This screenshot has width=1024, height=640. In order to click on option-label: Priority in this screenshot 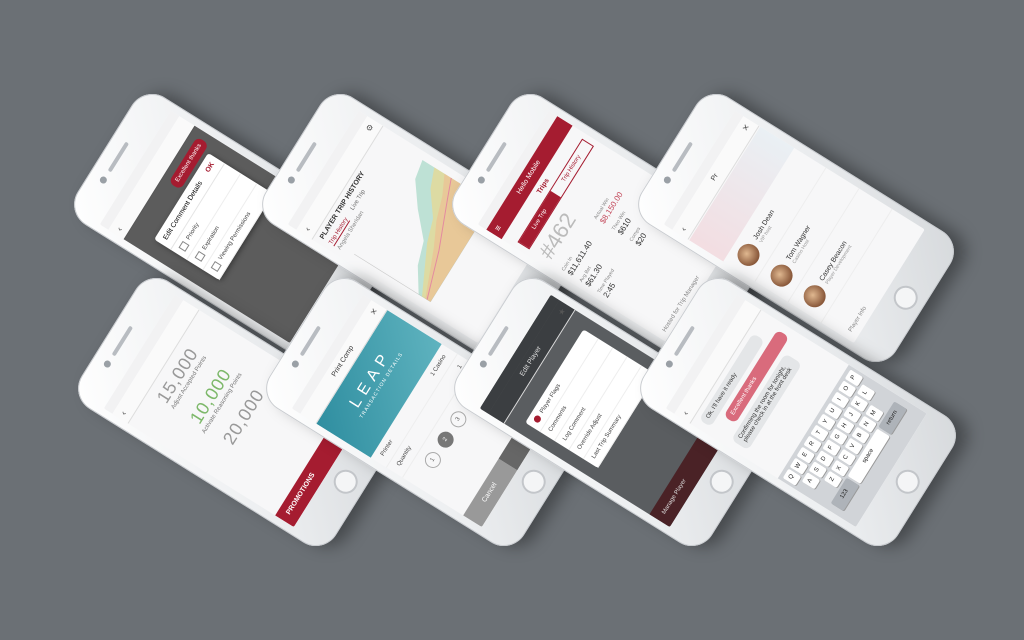, I will do `click(193, 232)`.